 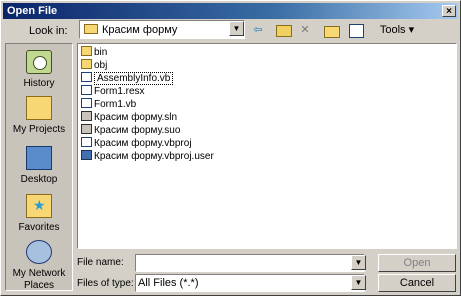 I want to click on history-icon, so click(x=39, y=62).